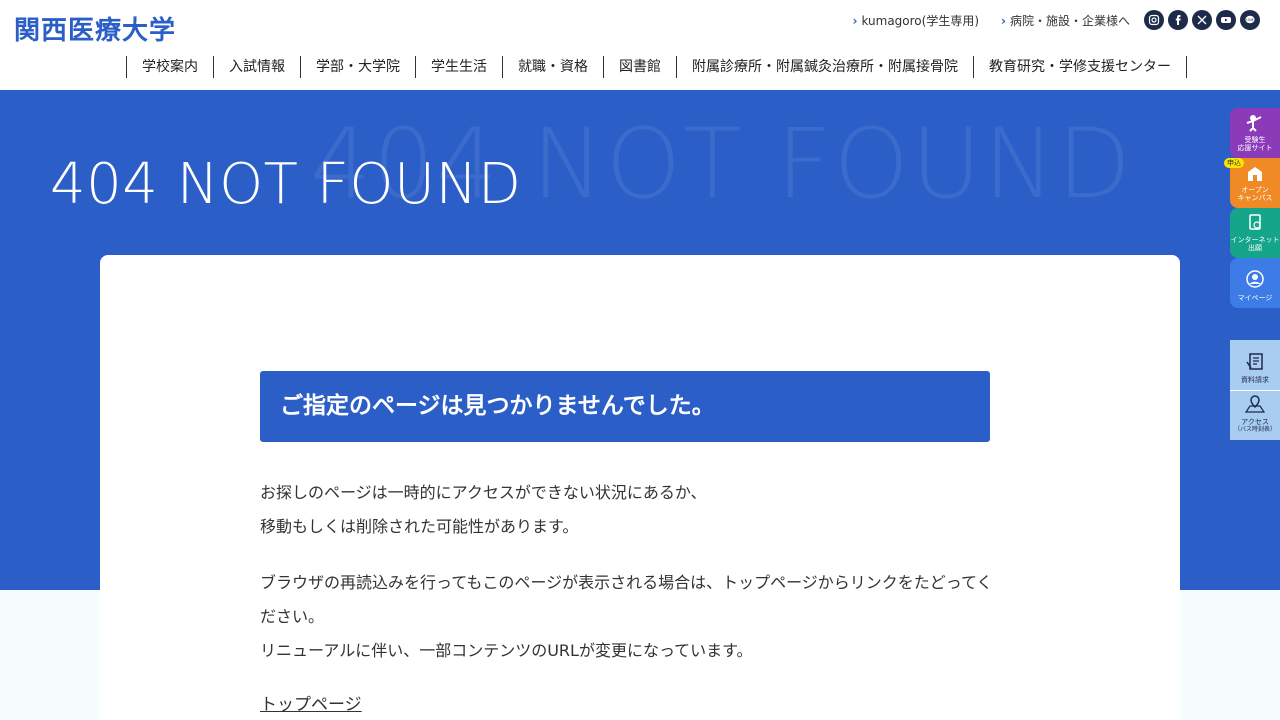 This screenshot has width=1280, height=720. Describe the element at coordinates (459, 67) in the screenshot. I see `nav-item-student-life: 学生生活` at that location.